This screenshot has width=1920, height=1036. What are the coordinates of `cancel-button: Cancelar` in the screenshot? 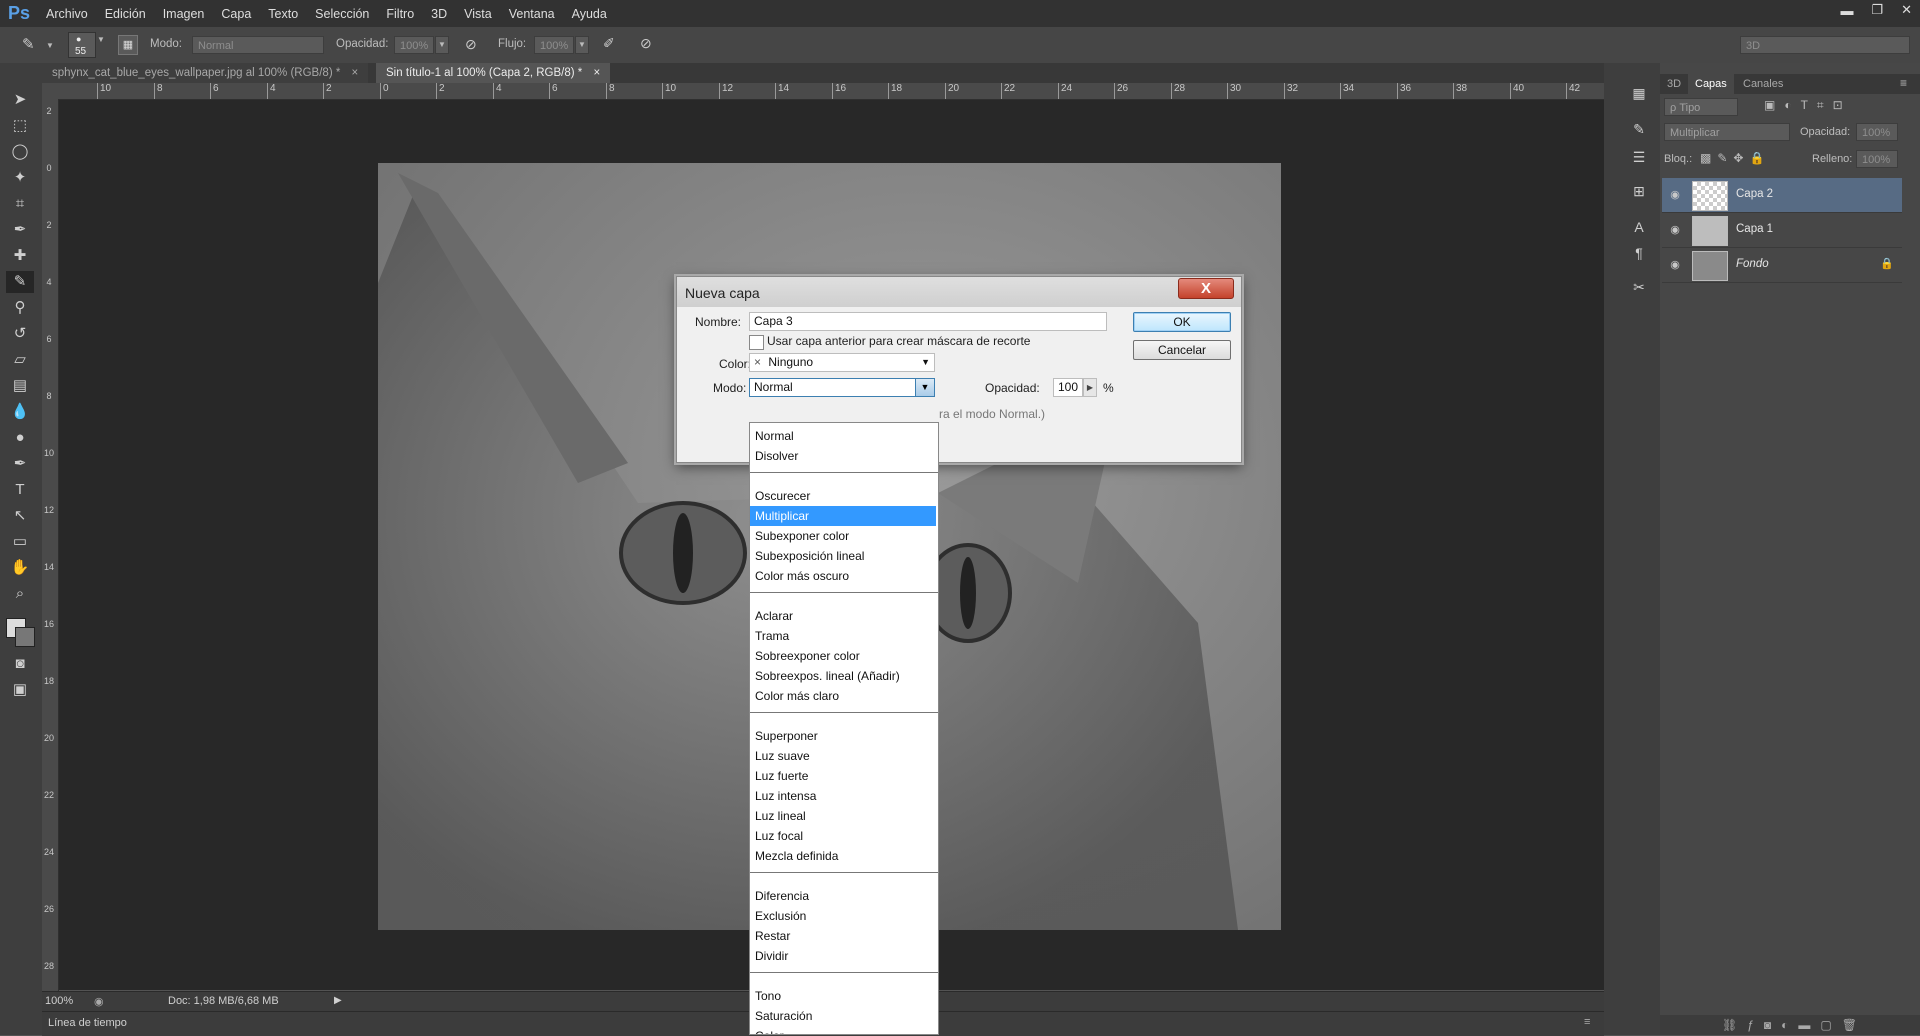 It's located at (1182, 350).